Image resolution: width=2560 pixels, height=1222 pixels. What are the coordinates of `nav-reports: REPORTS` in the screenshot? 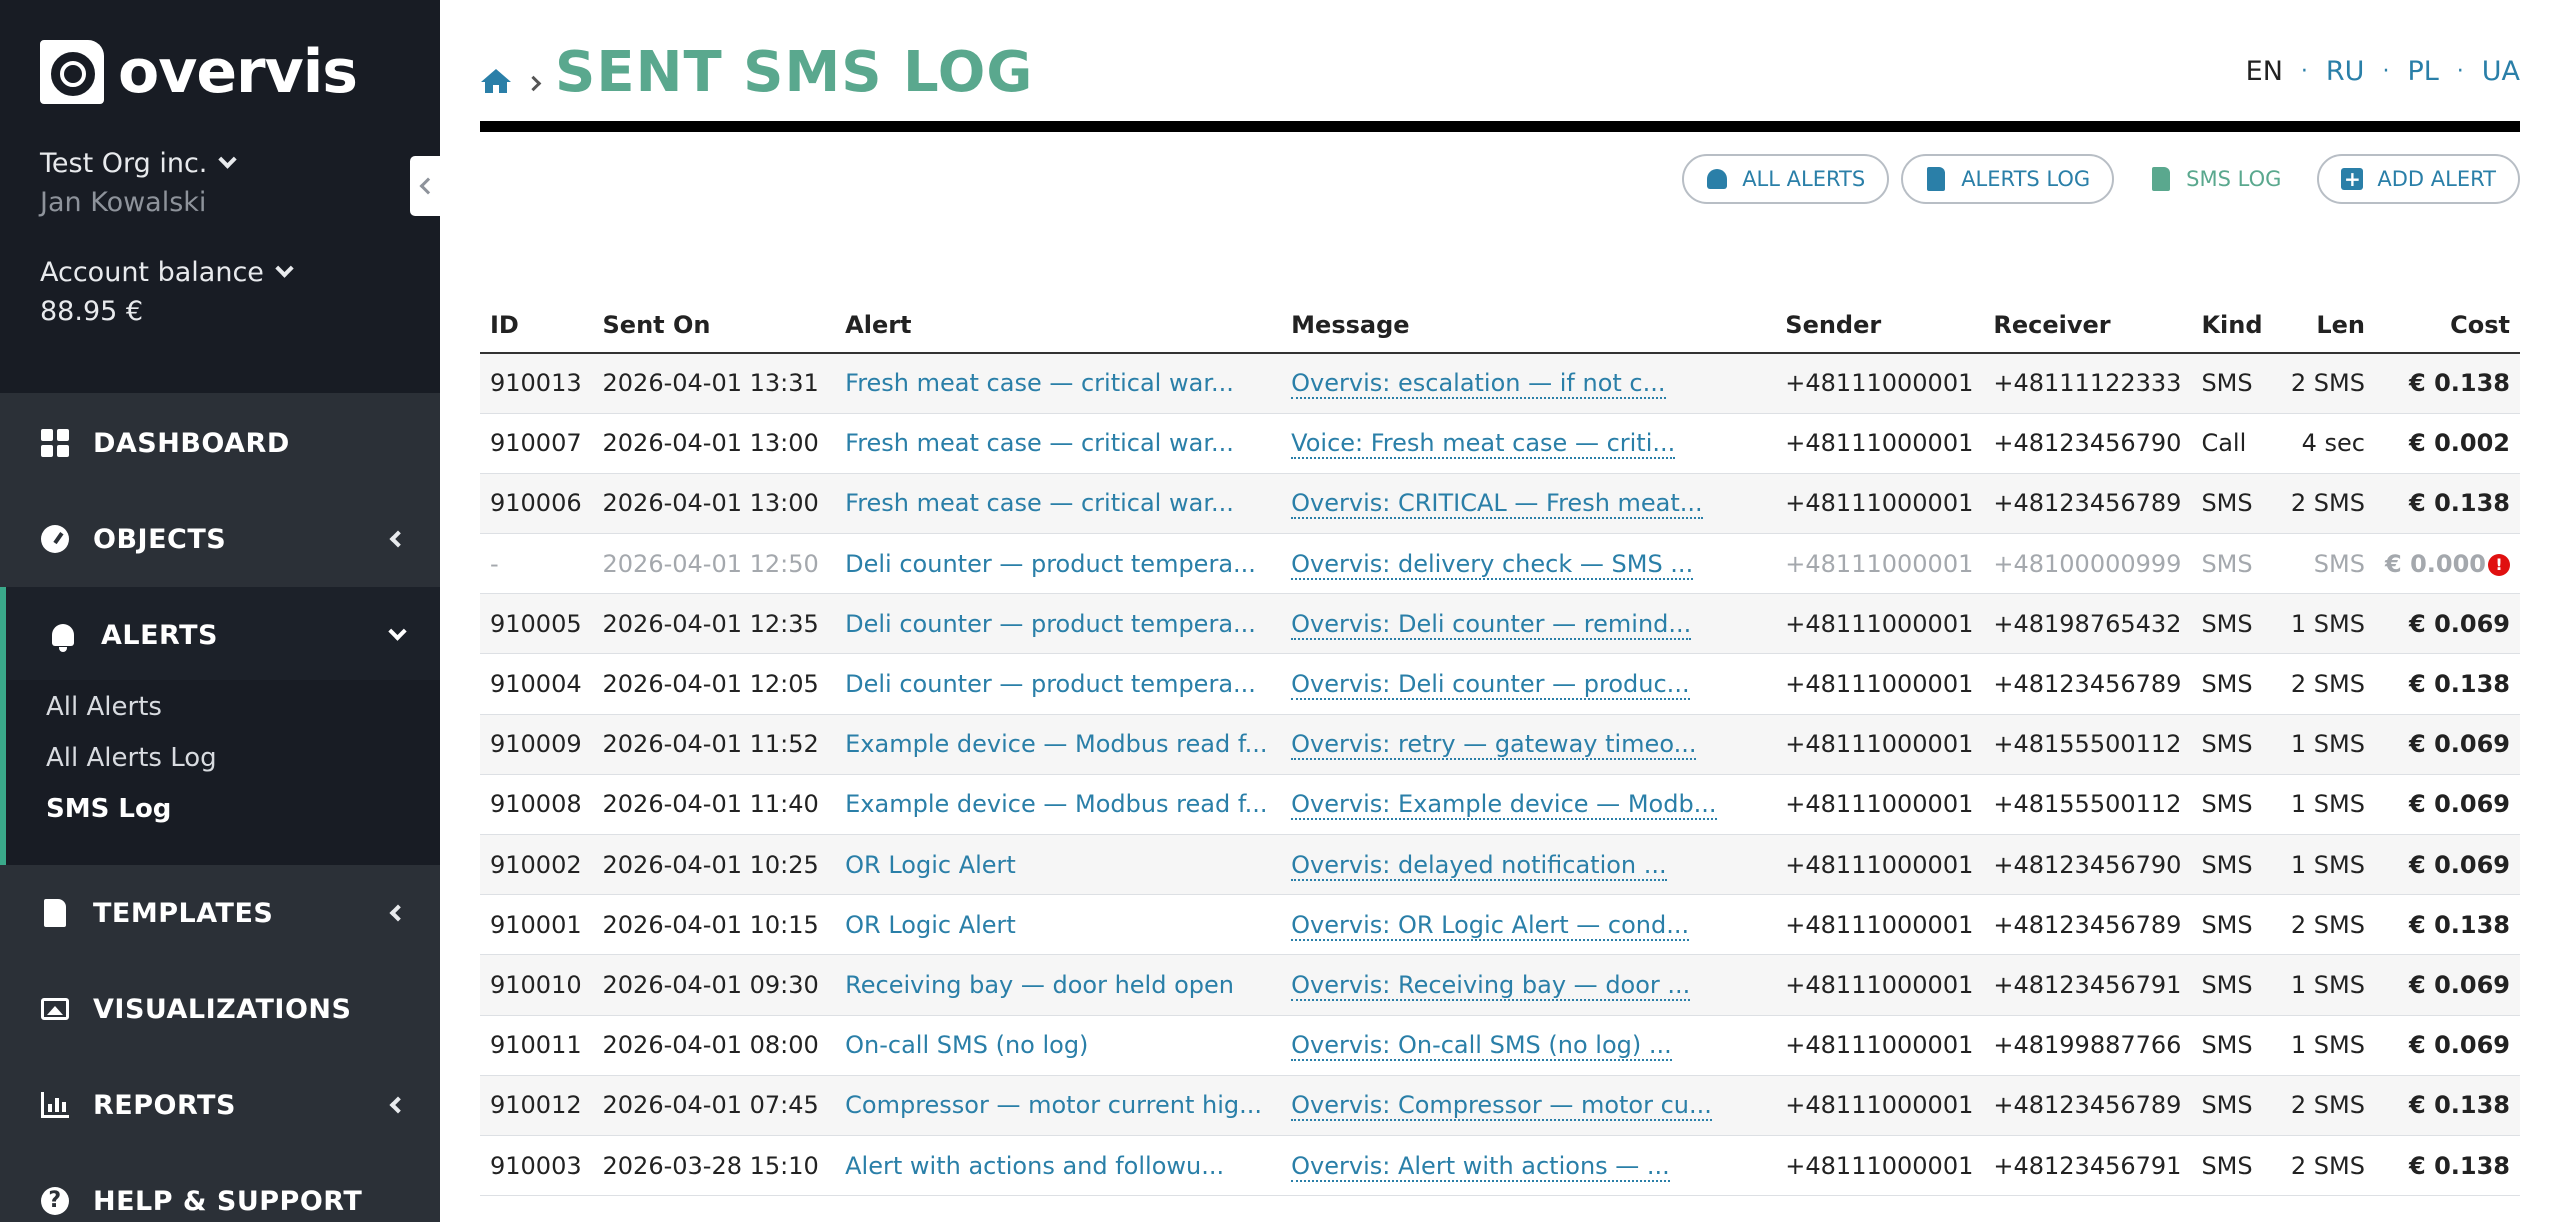 It's located at (220, 1105).